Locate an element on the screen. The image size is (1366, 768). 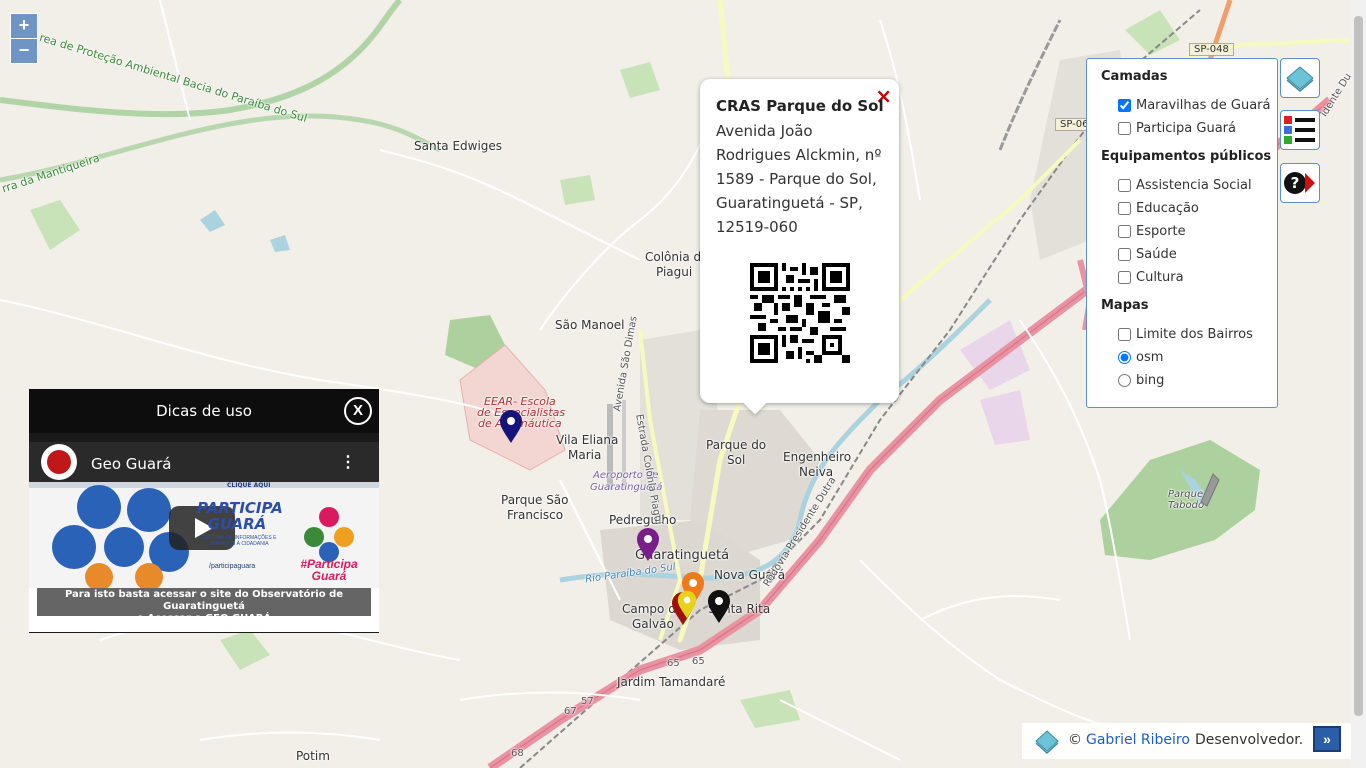
layer-label: Participa Guará is located at coordinates (1186, 128).